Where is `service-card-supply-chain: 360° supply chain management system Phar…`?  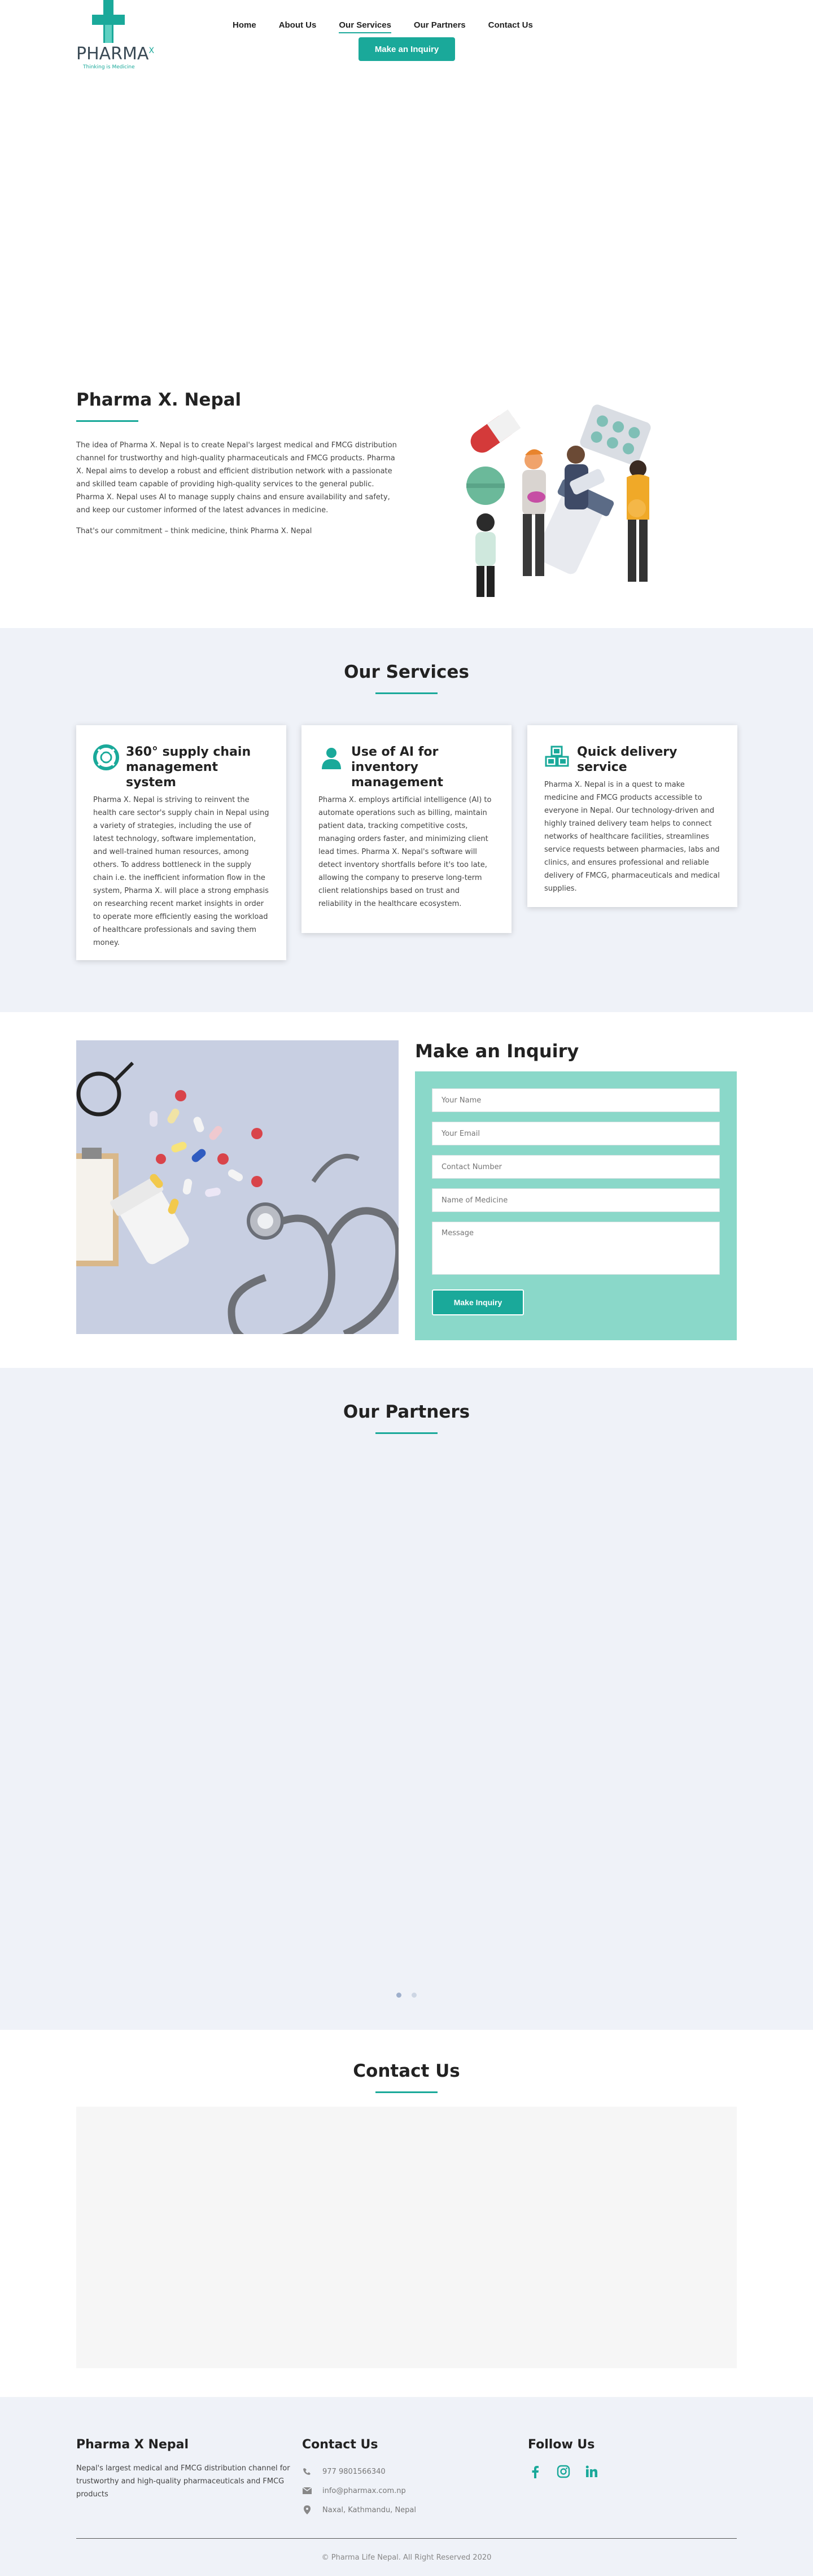 service-card-supply-chain: 360° supply chain management system Phar… is located at coordinates (181, 842).